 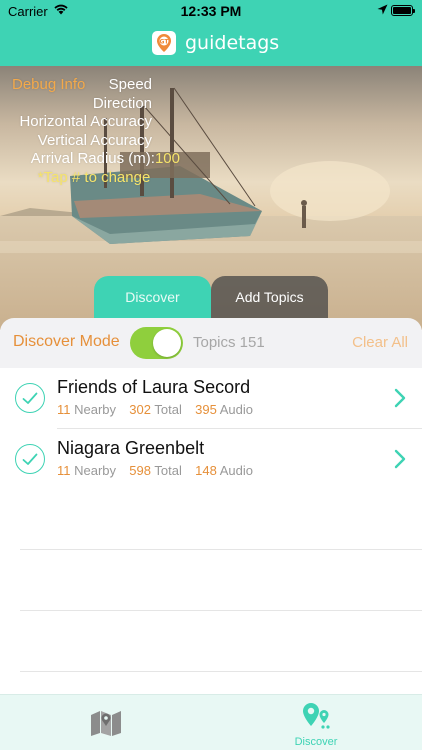 What do you see at coordinates (229, 342) in the screenshot?
I see `topics-count: Topics 151` at bounding box center [229, 342].